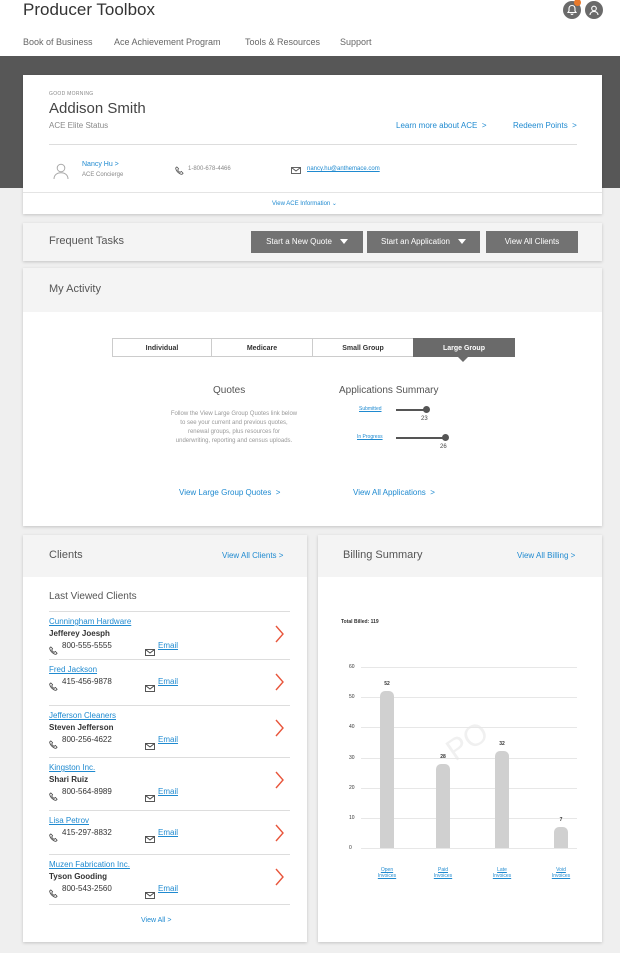 The height and width of the screenshot is (953, 620). Describe the element at coordinates (352, 697) in the screenshot. I see `y-tick-label: 50` at that location.